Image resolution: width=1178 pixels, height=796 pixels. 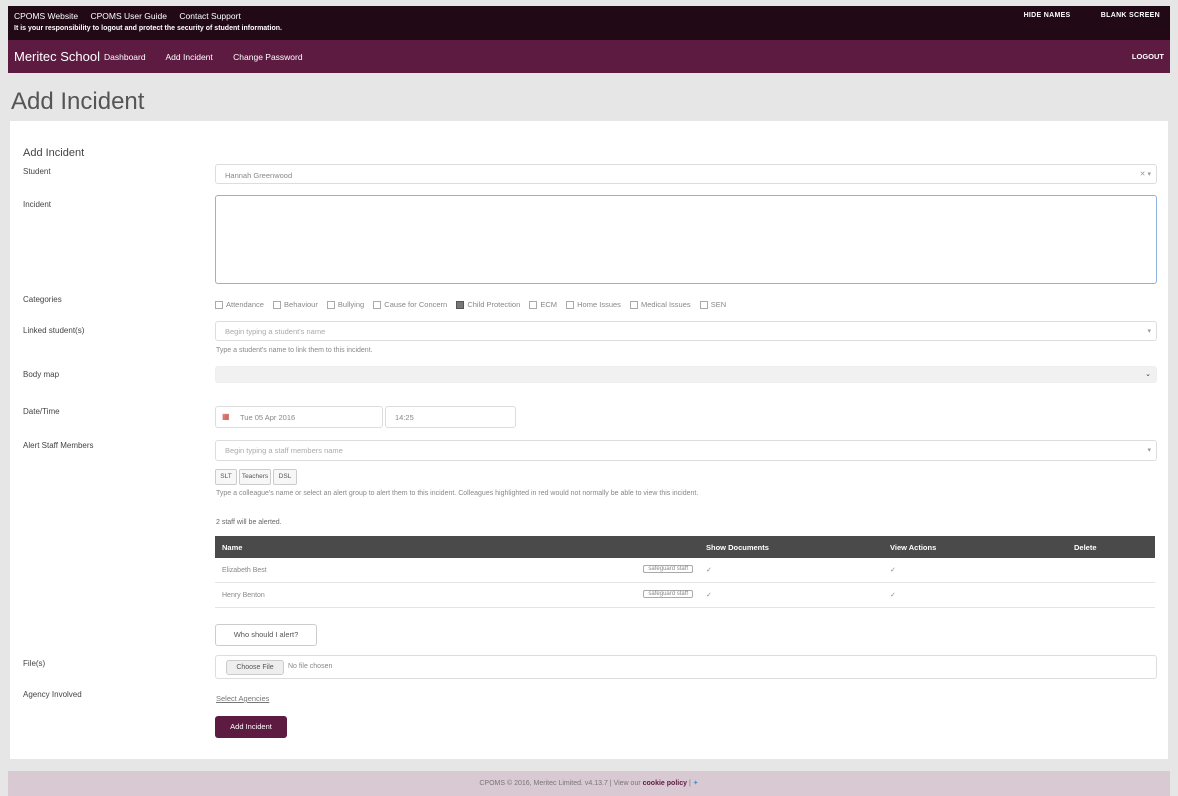 I want to click on top-right-actions: HIDE NAMES BLANK SCREEN, so click(x=1078, y=15).